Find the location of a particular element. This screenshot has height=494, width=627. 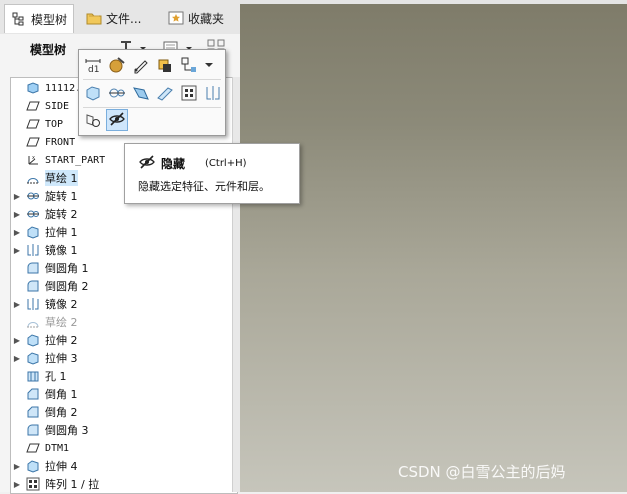

tab-favorites: 收藏夹 is located at coordinates (196, 18).